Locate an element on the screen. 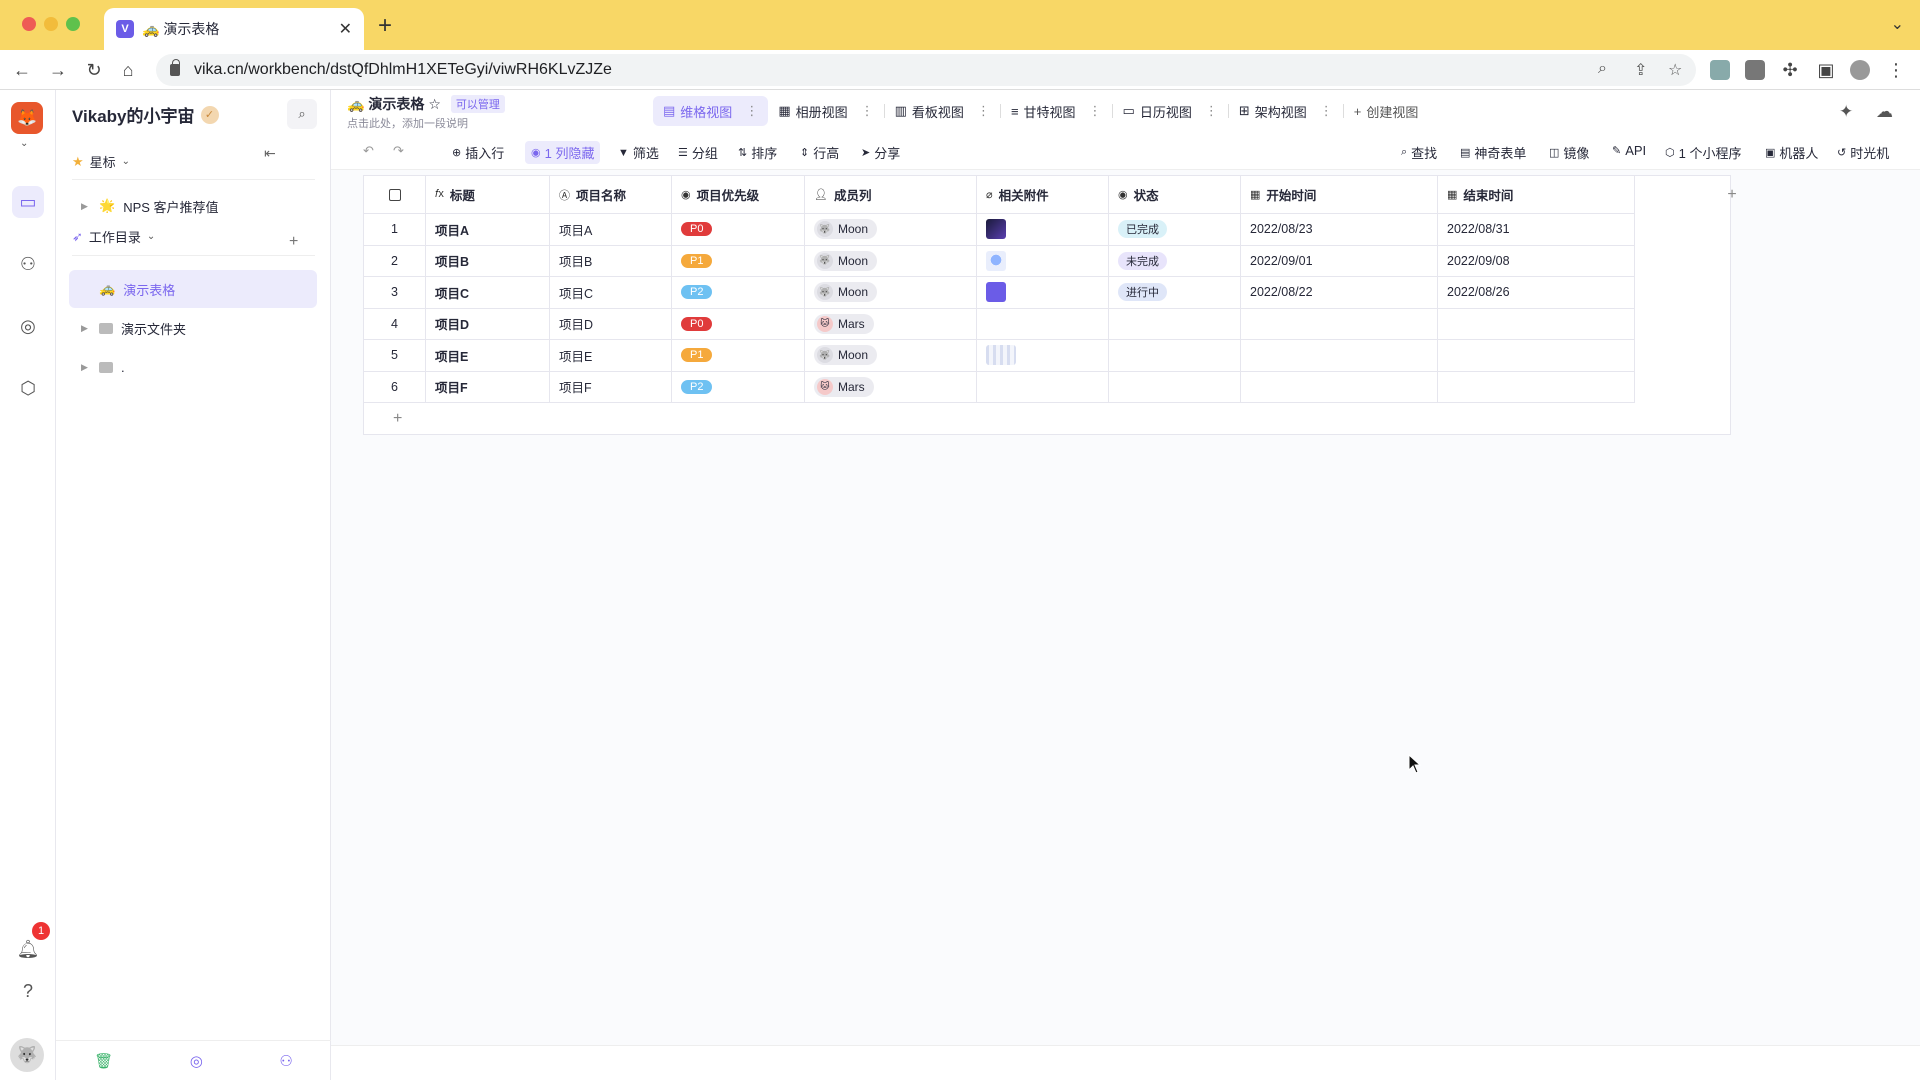  browser-tab: V 🚕 演示表格 ✕ is located at coordinates (234, 29).